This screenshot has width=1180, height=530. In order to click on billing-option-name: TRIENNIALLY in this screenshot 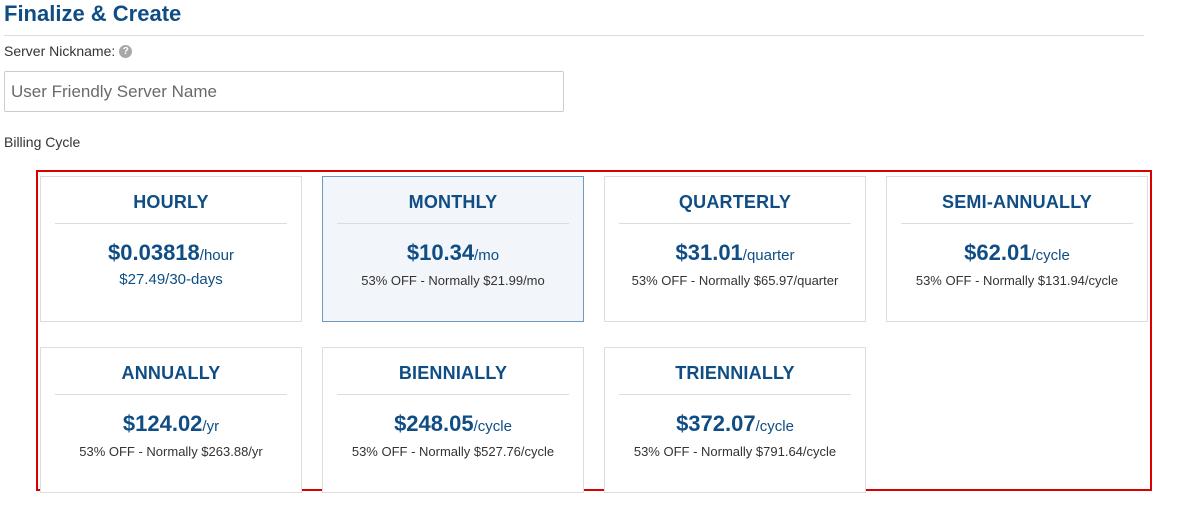, I will do `click(735, 379)`.